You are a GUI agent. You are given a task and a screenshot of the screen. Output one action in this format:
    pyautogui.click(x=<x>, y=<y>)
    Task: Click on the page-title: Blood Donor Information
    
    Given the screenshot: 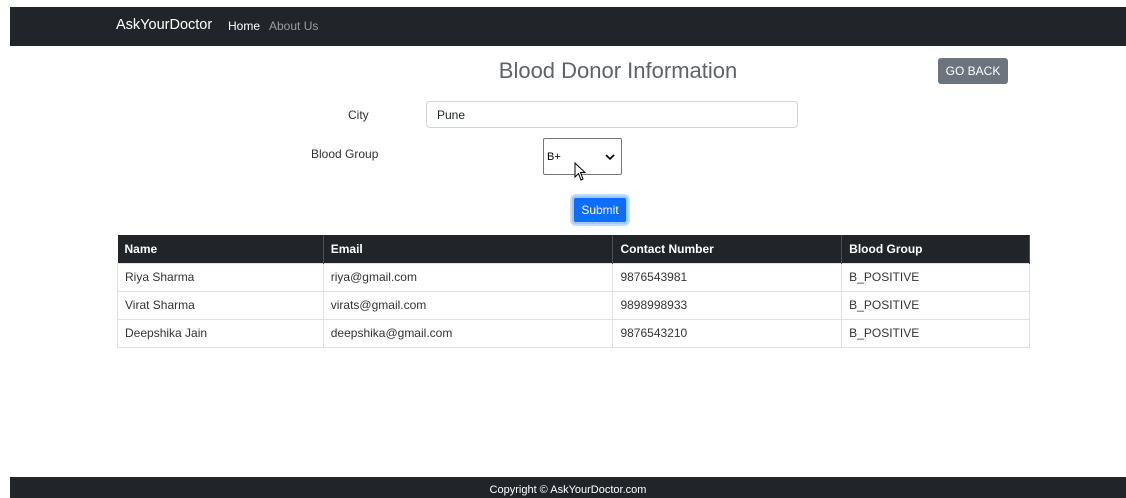 What is the action you would take?
    pyautogui.click(x=618, y=70)
    